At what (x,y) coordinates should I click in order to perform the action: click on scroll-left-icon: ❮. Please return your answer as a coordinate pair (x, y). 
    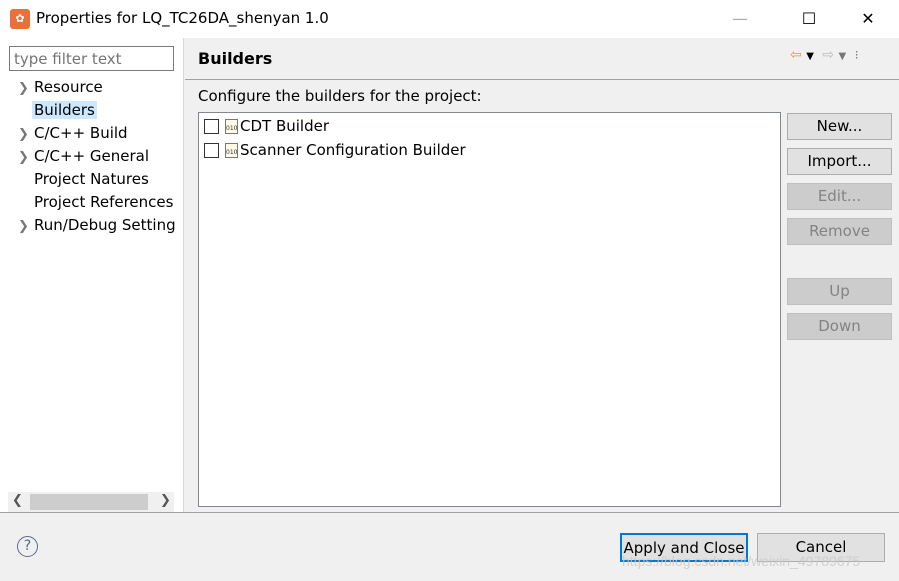
    Looking at the image, I should click on (17, 500).